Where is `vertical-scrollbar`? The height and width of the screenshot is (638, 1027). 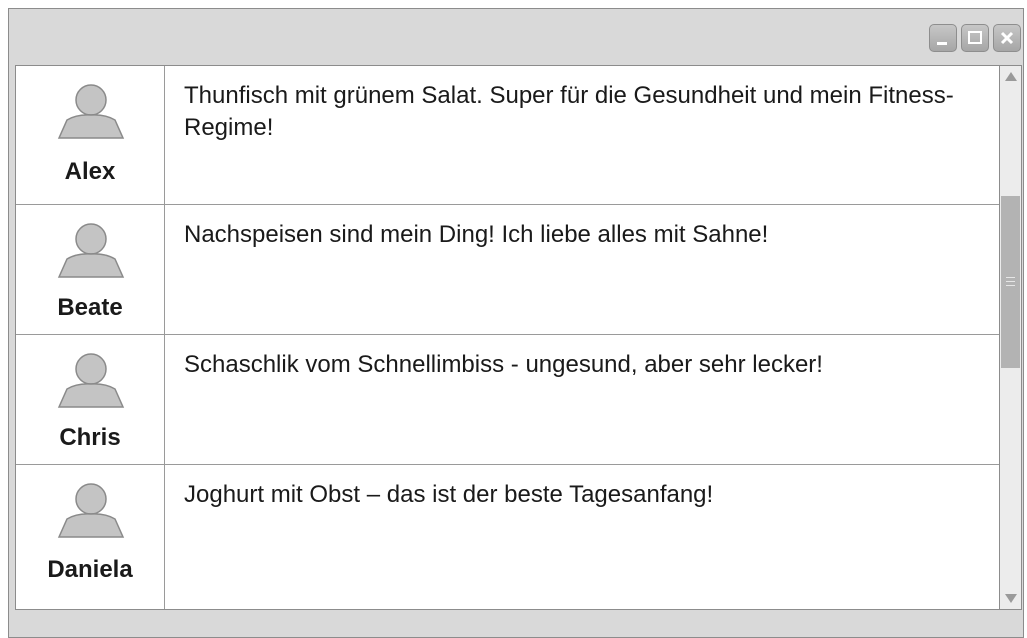
vertical-scrollbar is located at coordinates (1011, 337).